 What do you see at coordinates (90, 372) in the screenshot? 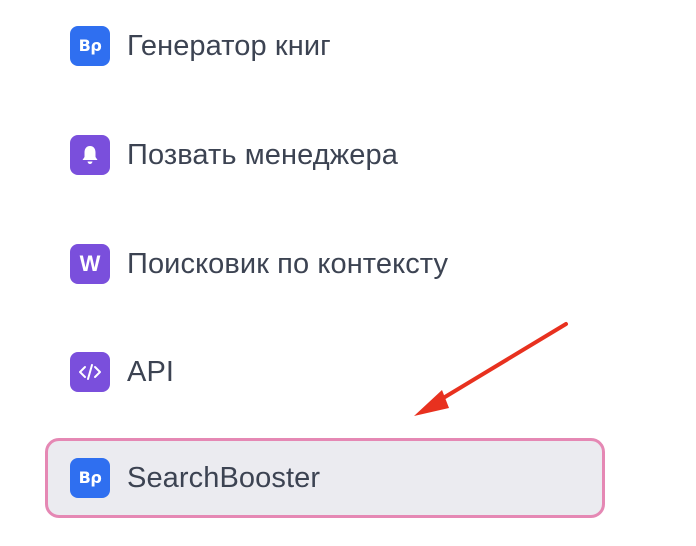
I see `code-icon` at bounding box center [90, 372].